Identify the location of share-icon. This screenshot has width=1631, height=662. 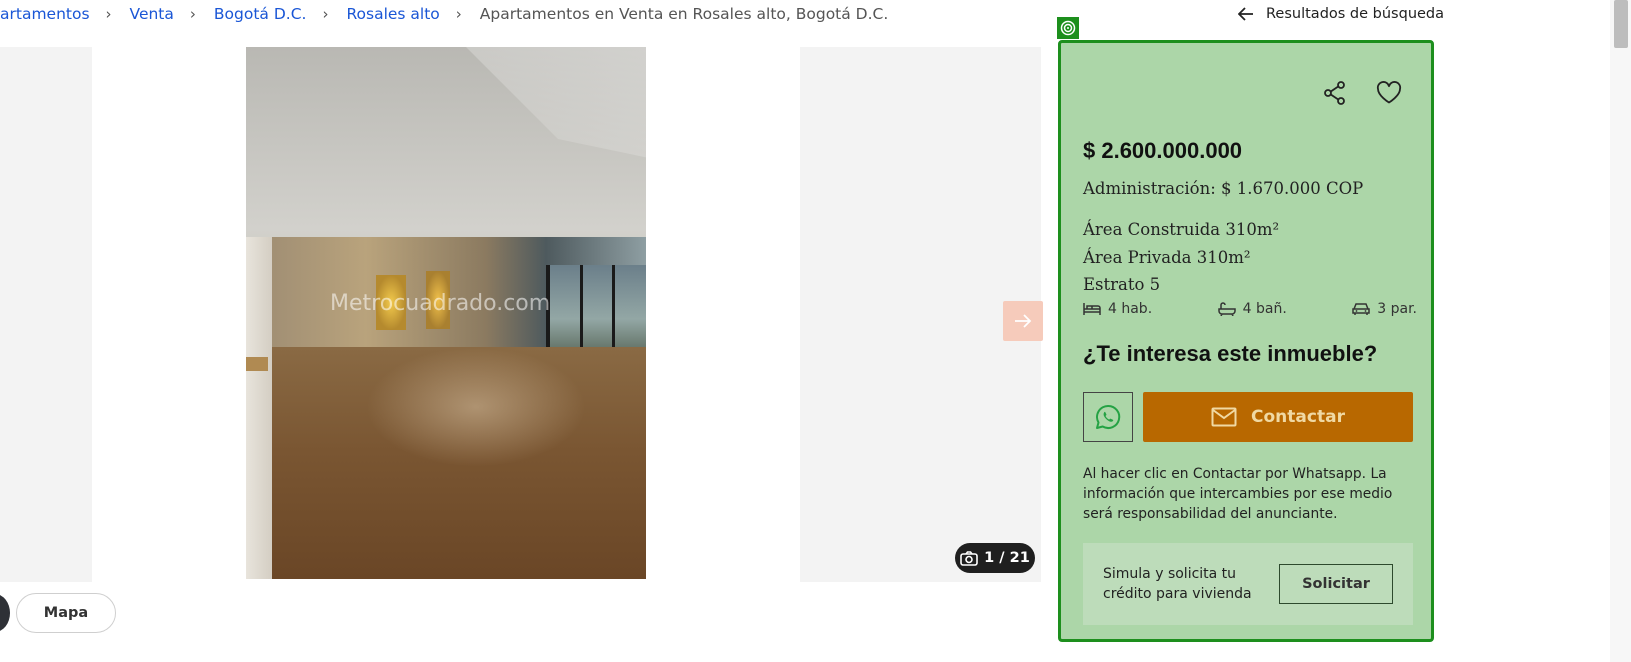
(1334, 93).